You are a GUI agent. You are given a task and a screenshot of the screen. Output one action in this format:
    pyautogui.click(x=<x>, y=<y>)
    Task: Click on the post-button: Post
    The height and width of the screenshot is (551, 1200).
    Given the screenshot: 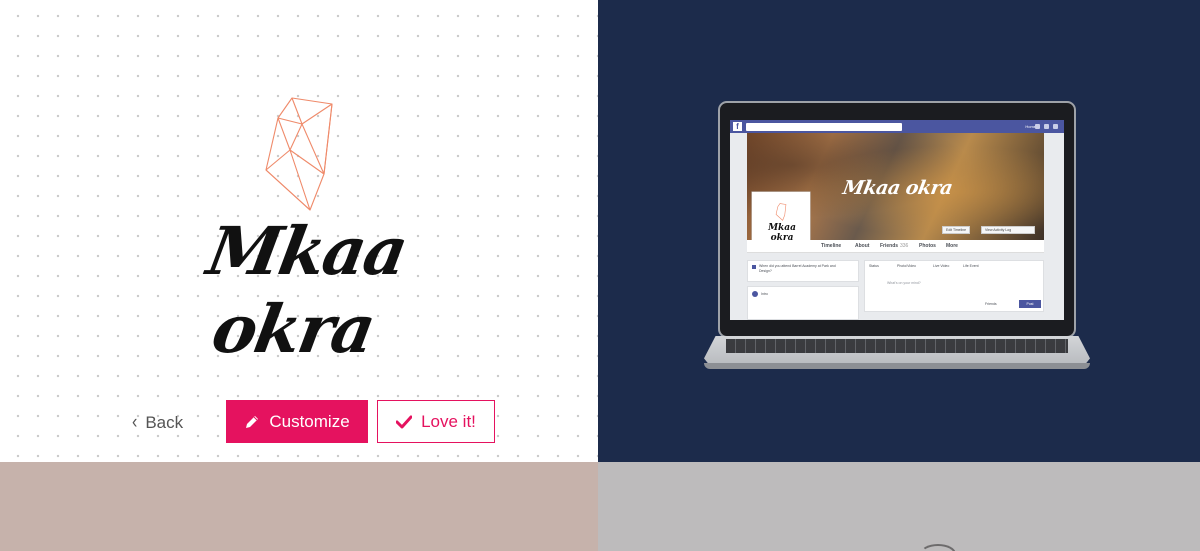 What is the action you would take?
    pyautogui.click(x=1030, y=304)
    